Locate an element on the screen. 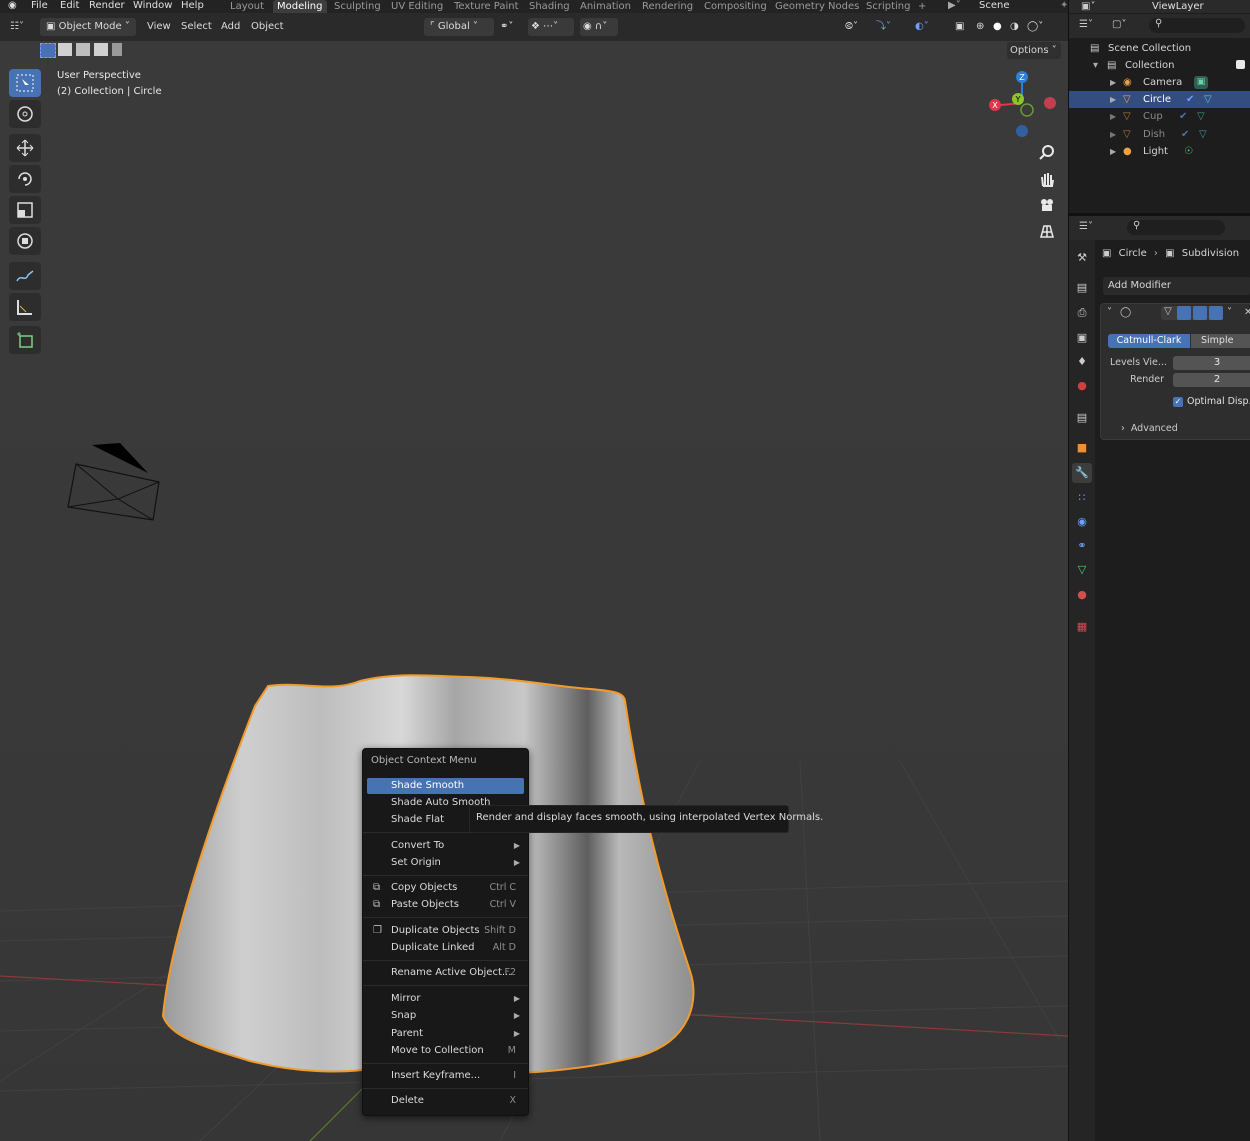  data-tab: ▽ is located at coordinates (1082, 570).